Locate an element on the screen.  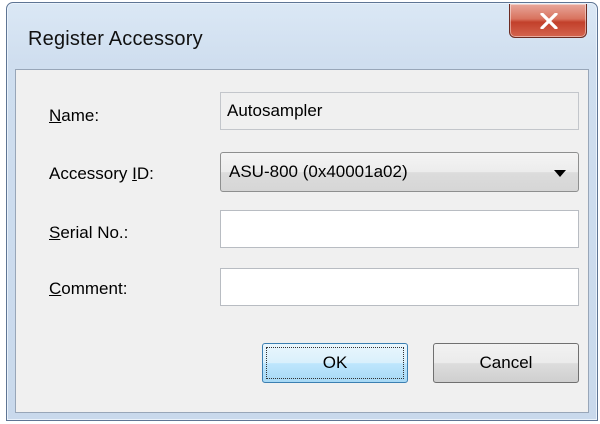
name-value: Autosampler is located at coordinates (275, 110).